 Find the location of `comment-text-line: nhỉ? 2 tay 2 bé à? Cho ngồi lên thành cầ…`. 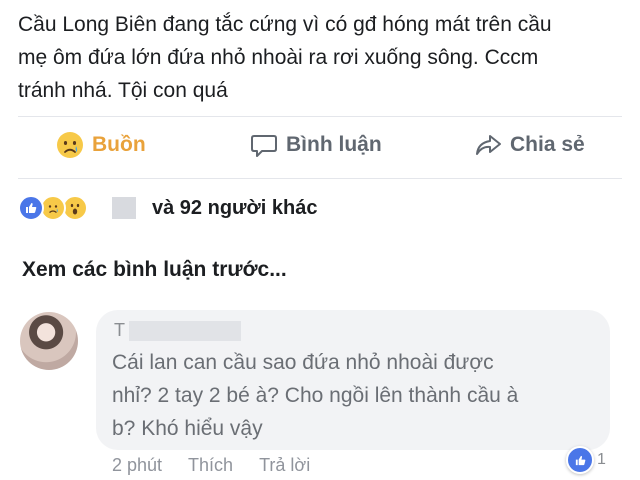

comment-text-line: nhỉ? 2 tay 2 bé à? Cho ngồi lên thành cầ… is located at coordinates (315, 395).